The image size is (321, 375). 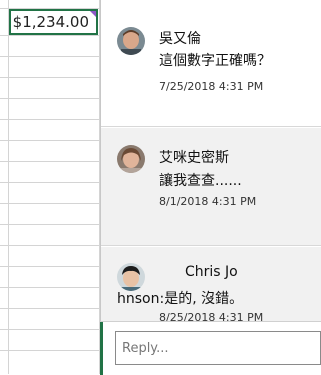 I want to click on comment-author: 吳又倫, so click(x=180, y=39).